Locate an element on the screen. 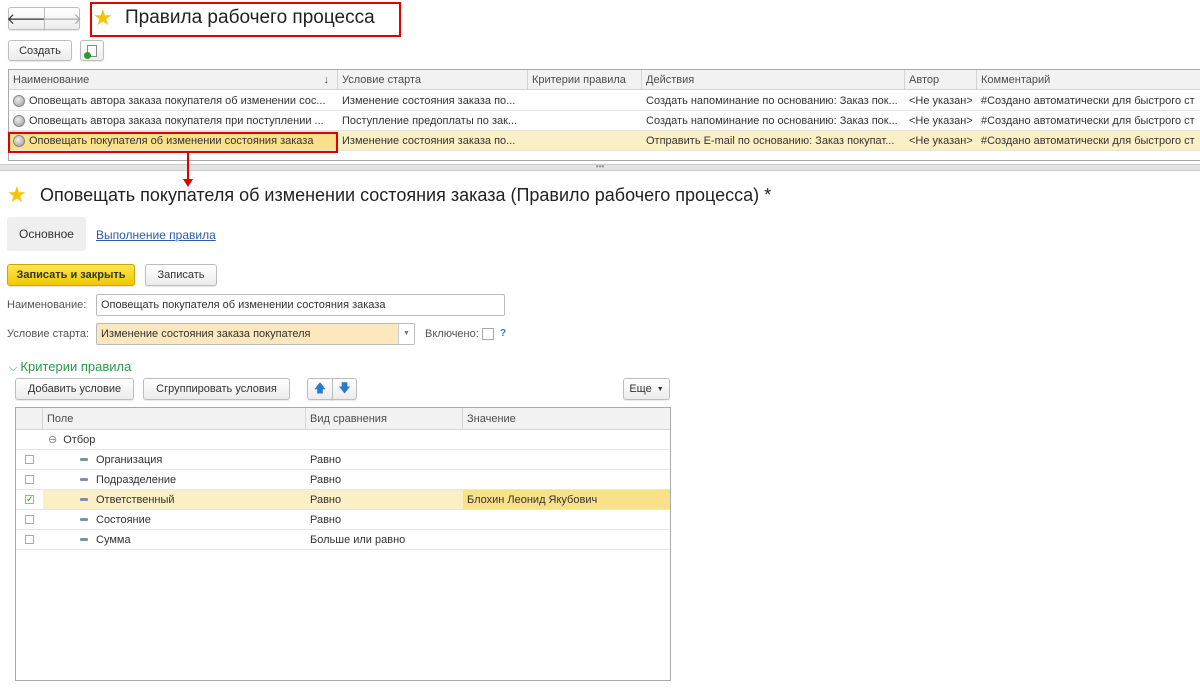  annotation-arrow is located at coordinates (188, 167).